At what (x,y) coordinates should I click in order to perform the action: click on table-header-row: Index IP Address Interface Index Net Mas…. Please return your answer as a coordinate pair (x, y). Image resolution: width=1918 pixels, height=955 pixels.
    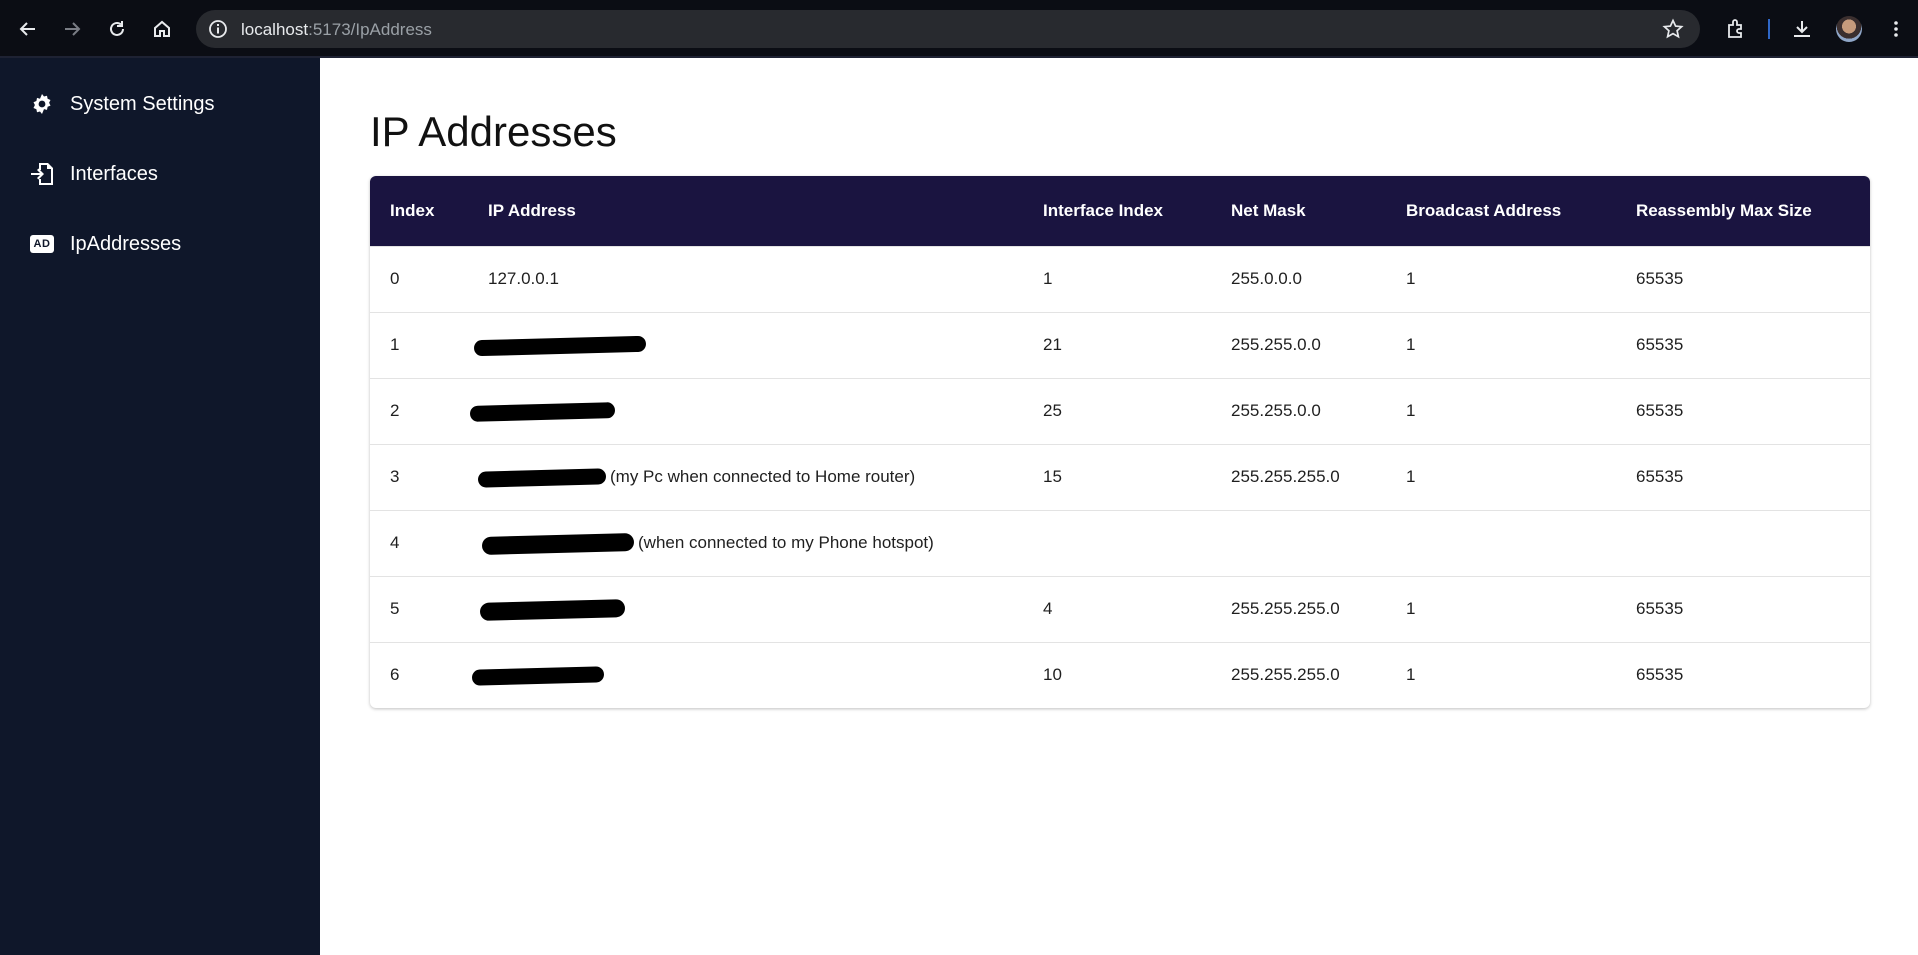
    Looking at the image, I should click on (1120, 211).